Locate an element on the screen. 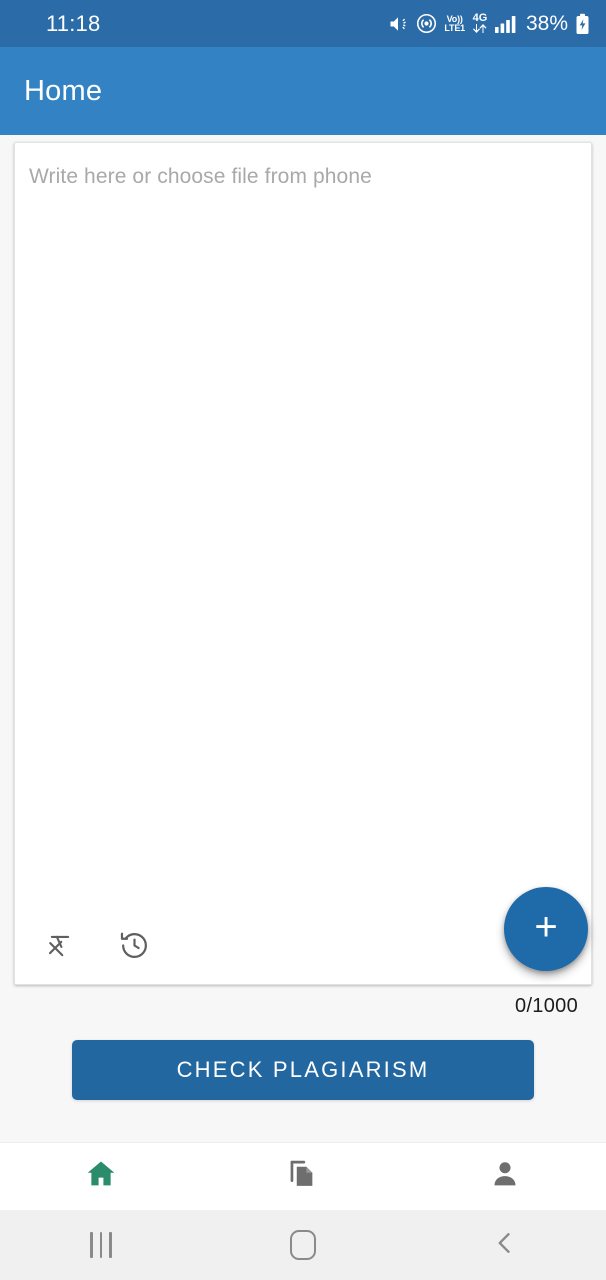  battery-percent-label: 38% is located at coordinates (546, 23).